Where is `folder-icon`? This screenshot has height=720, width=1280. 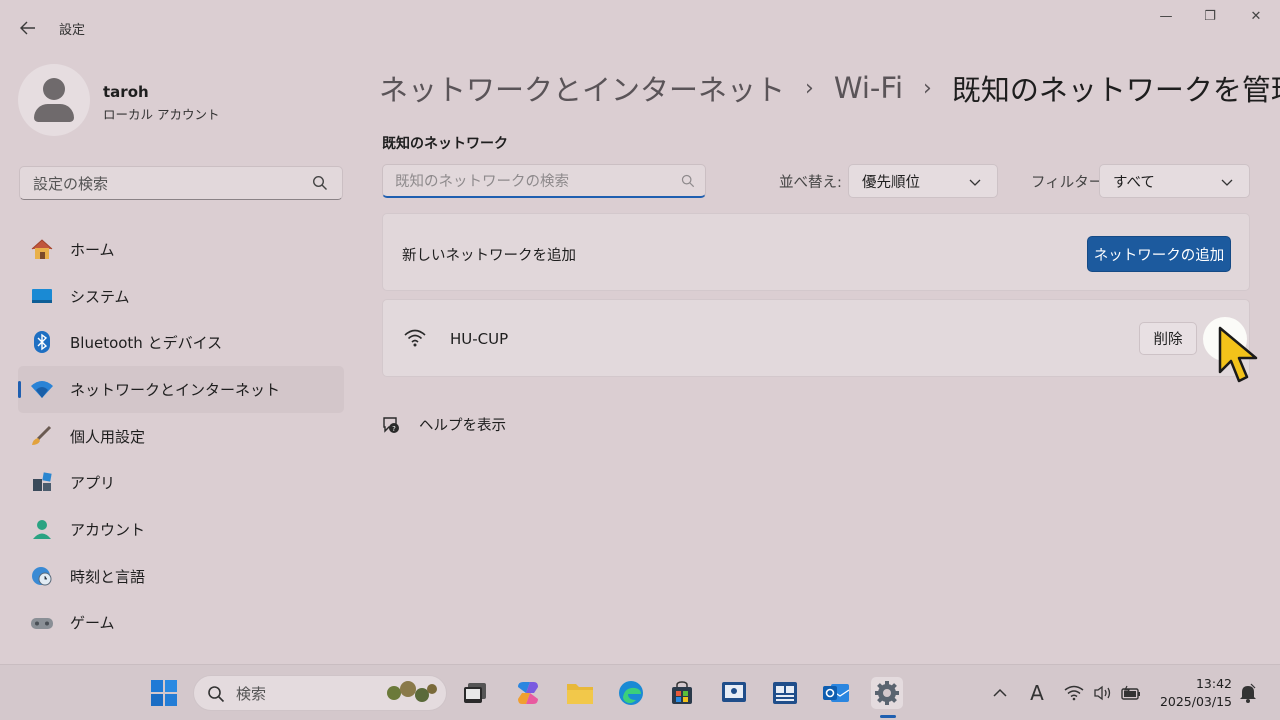
folder-icon is located at coordinates (580, 694).